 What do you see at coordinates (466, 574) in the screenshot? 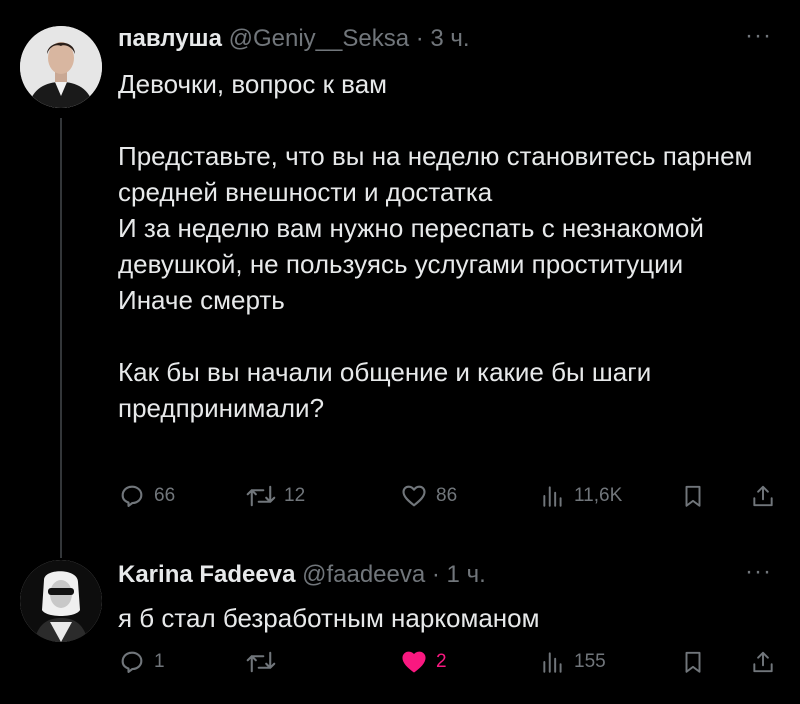
I see `timestamp: 1 ч.` at bounding box center [466, 574].